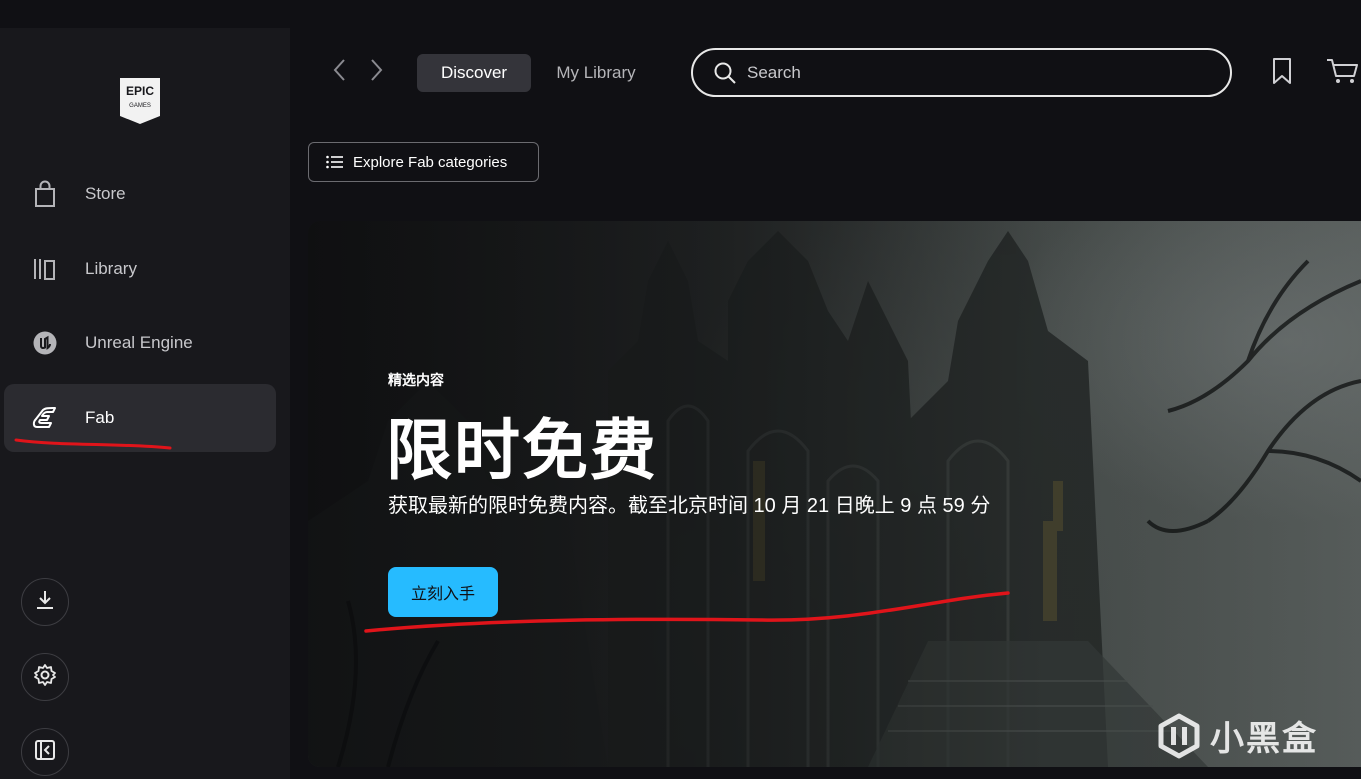 This screenshot has height=779, width=1361. I want to click on wishlist-button, so click(1282, 73).